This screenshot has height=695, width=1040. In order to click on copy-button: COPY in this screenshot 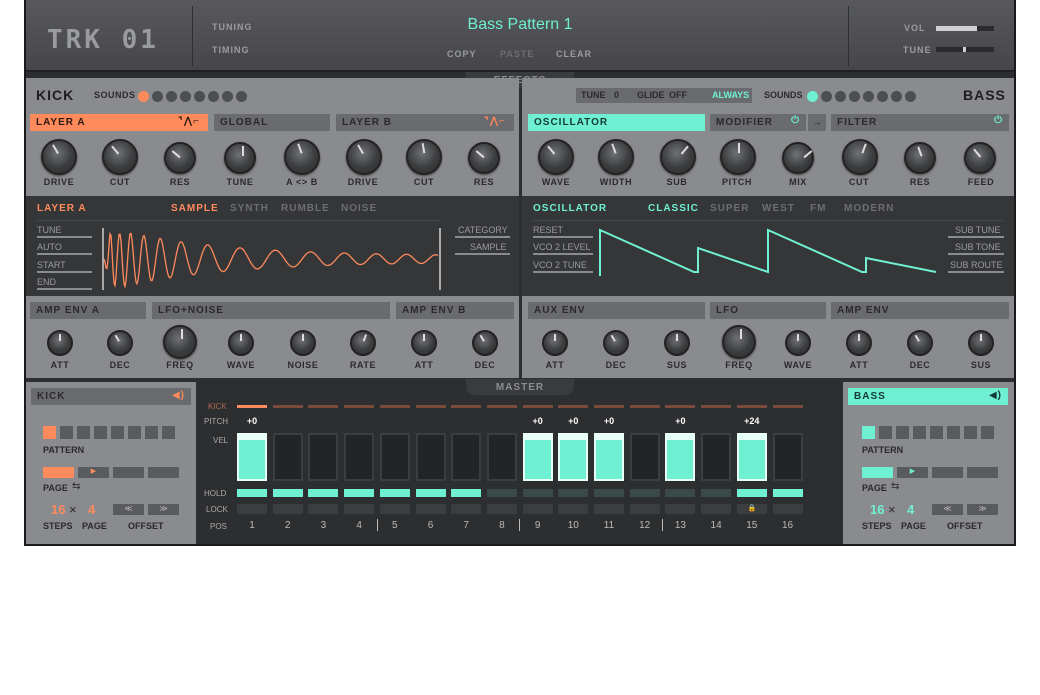, I will do `click(462, 54)`.